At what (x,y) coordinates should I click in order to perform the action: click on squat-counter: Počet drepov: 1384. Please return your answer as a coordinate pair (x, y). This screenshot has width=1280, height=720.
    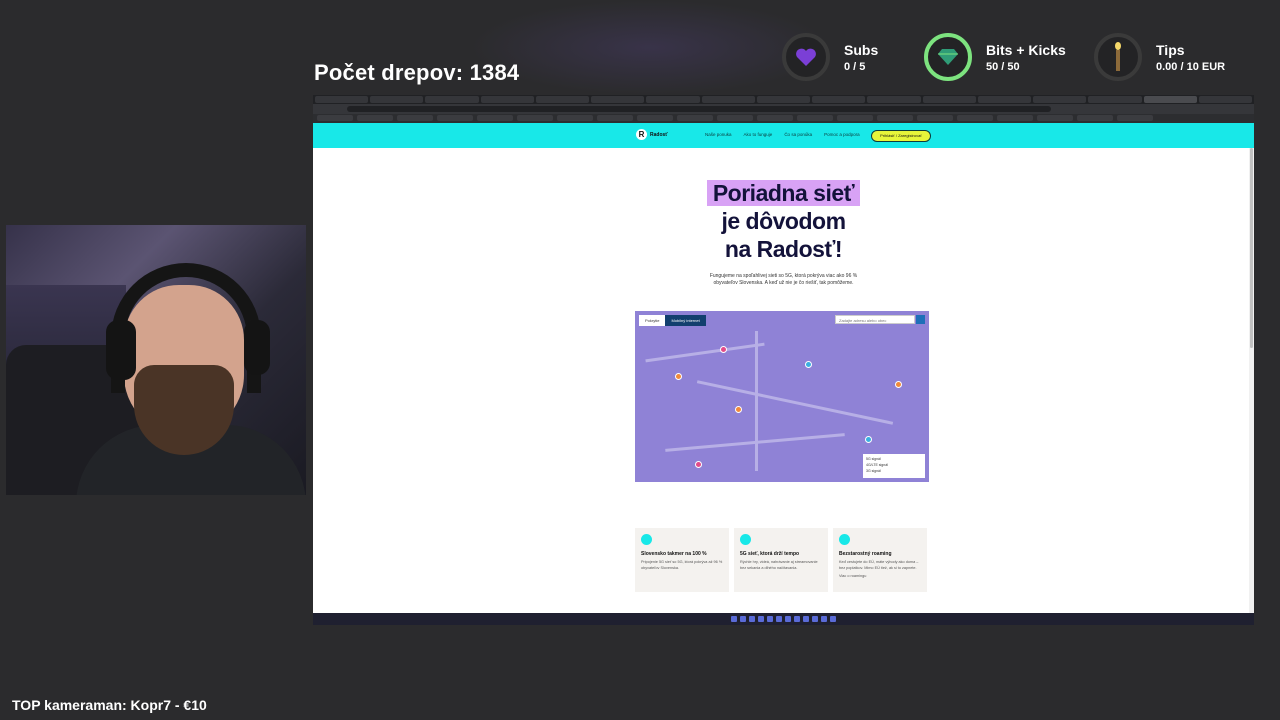
    Looking at the image, I should click on (417, 72).